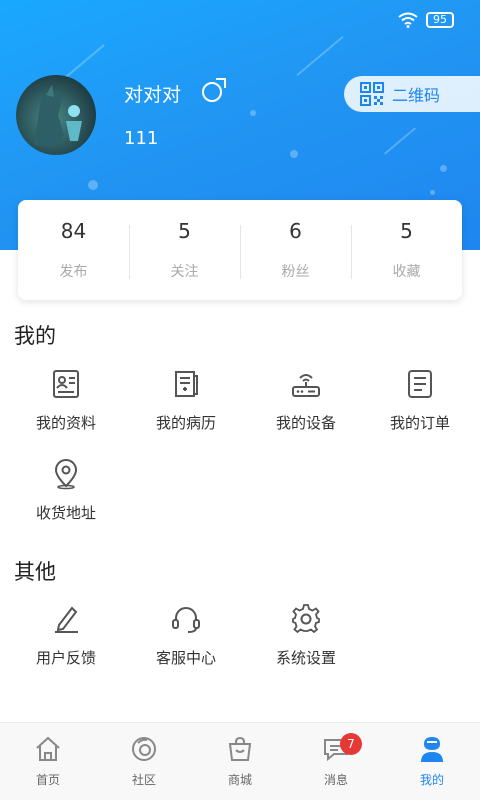 This screenshot has width=480, height=800. What do you see at coordinates (48, 748) in the screenshot?
I see `home-icon` at bounding box center [48, 748].